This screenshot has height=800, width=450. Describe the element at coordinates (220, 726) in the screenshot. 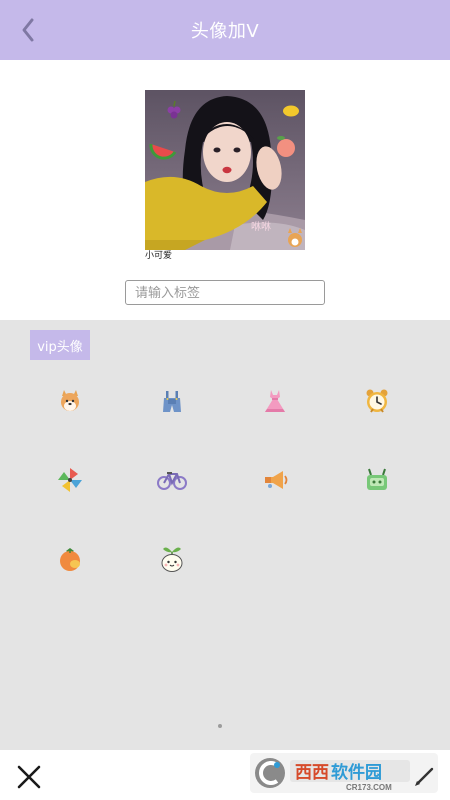

I see `page-indicator-dot` at that location.